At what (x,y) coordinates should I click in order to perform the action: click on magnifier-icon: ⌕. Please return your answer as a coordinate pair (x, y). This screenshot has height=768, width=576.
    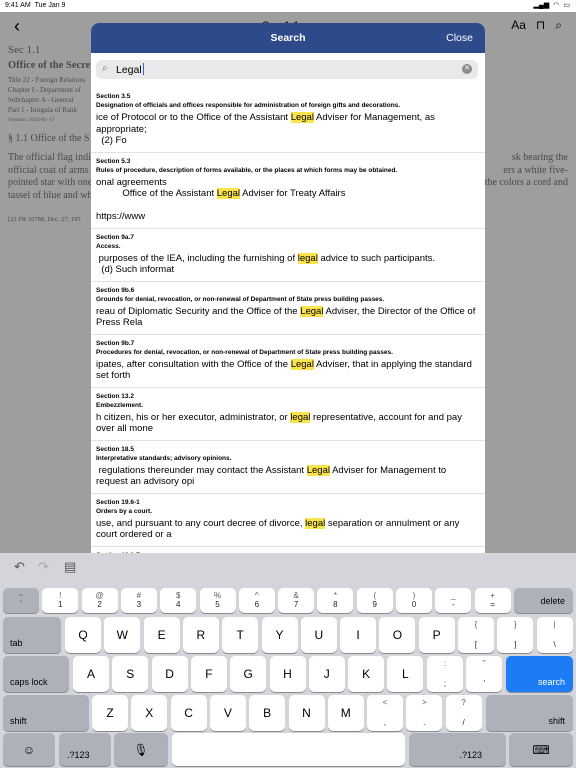
    Looking at the image, I should click on (105, 68).